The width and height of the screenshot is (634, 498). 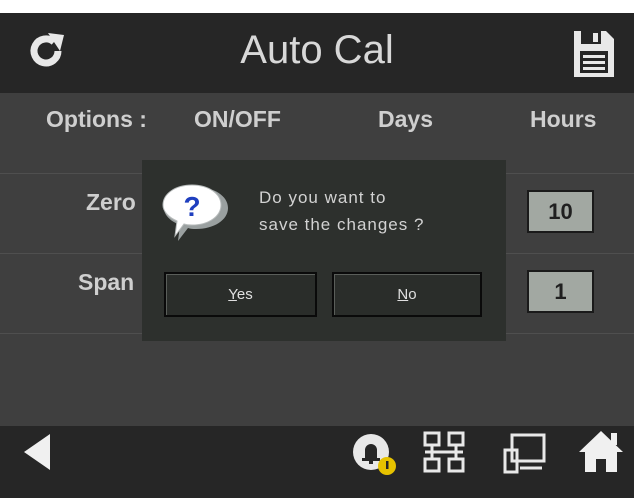 What do you see at coordinates (232, 294) in the screenshot?
I see `yes-accelerator: Y` at bounding box center [232, 294].